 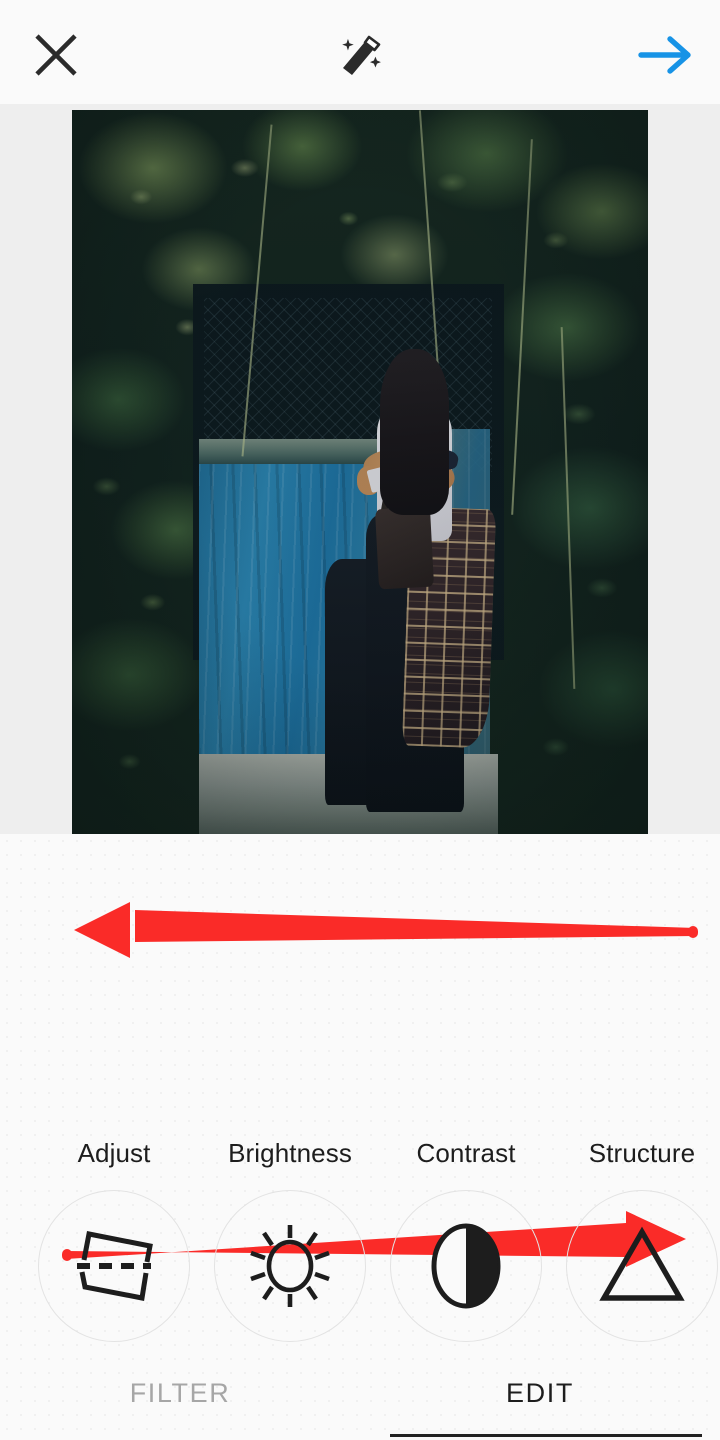 I want to click on close-icon, so click(x=56, y=55).